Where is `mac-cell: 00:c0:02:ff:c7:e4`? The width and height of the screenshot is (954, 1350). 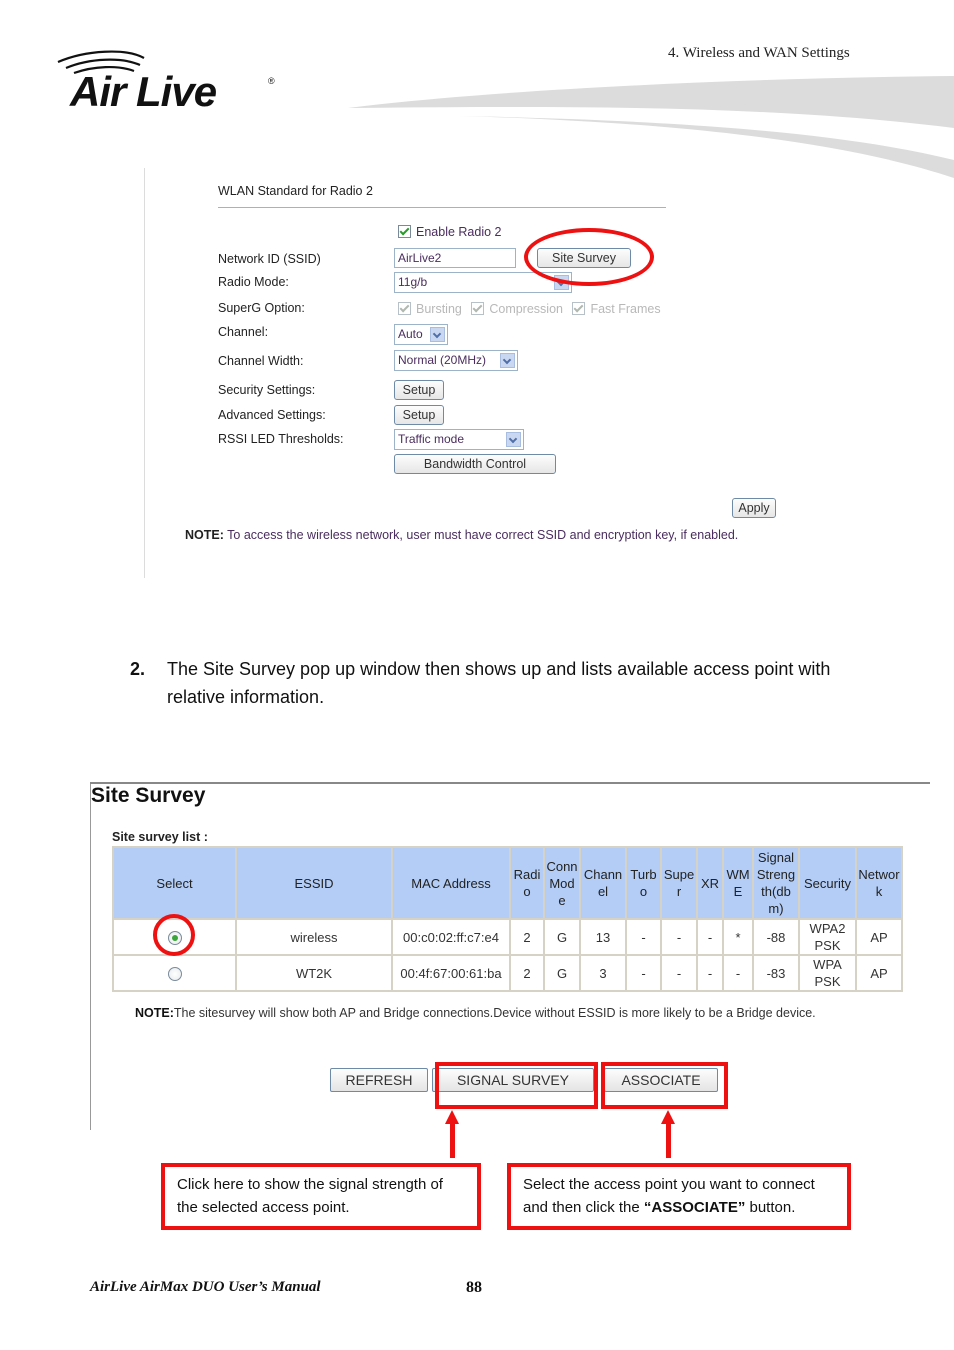
mac-cell: 00:c0:02:ff:c7:e4 is located at coordinates (451, 937).